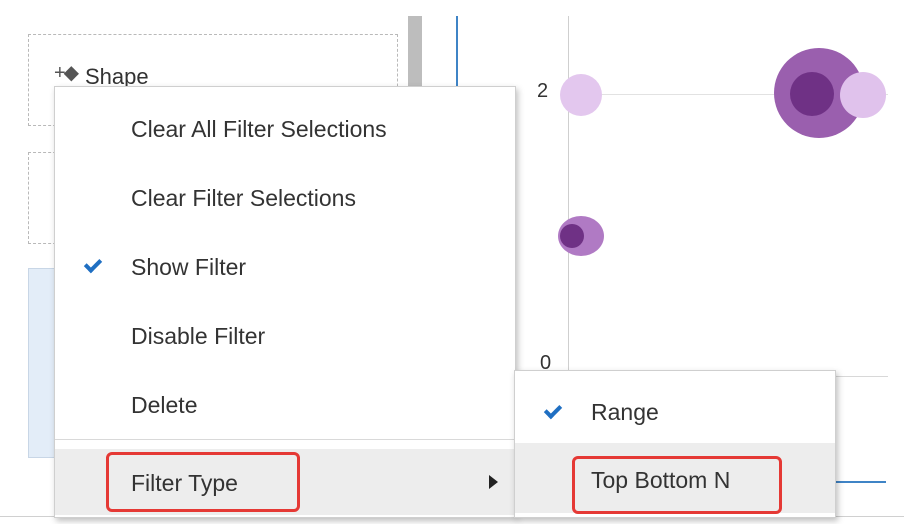  Describe the element at coordinates (66, 73) in the screenshot. I see `plus-diamond-icon: +◆` at that location.